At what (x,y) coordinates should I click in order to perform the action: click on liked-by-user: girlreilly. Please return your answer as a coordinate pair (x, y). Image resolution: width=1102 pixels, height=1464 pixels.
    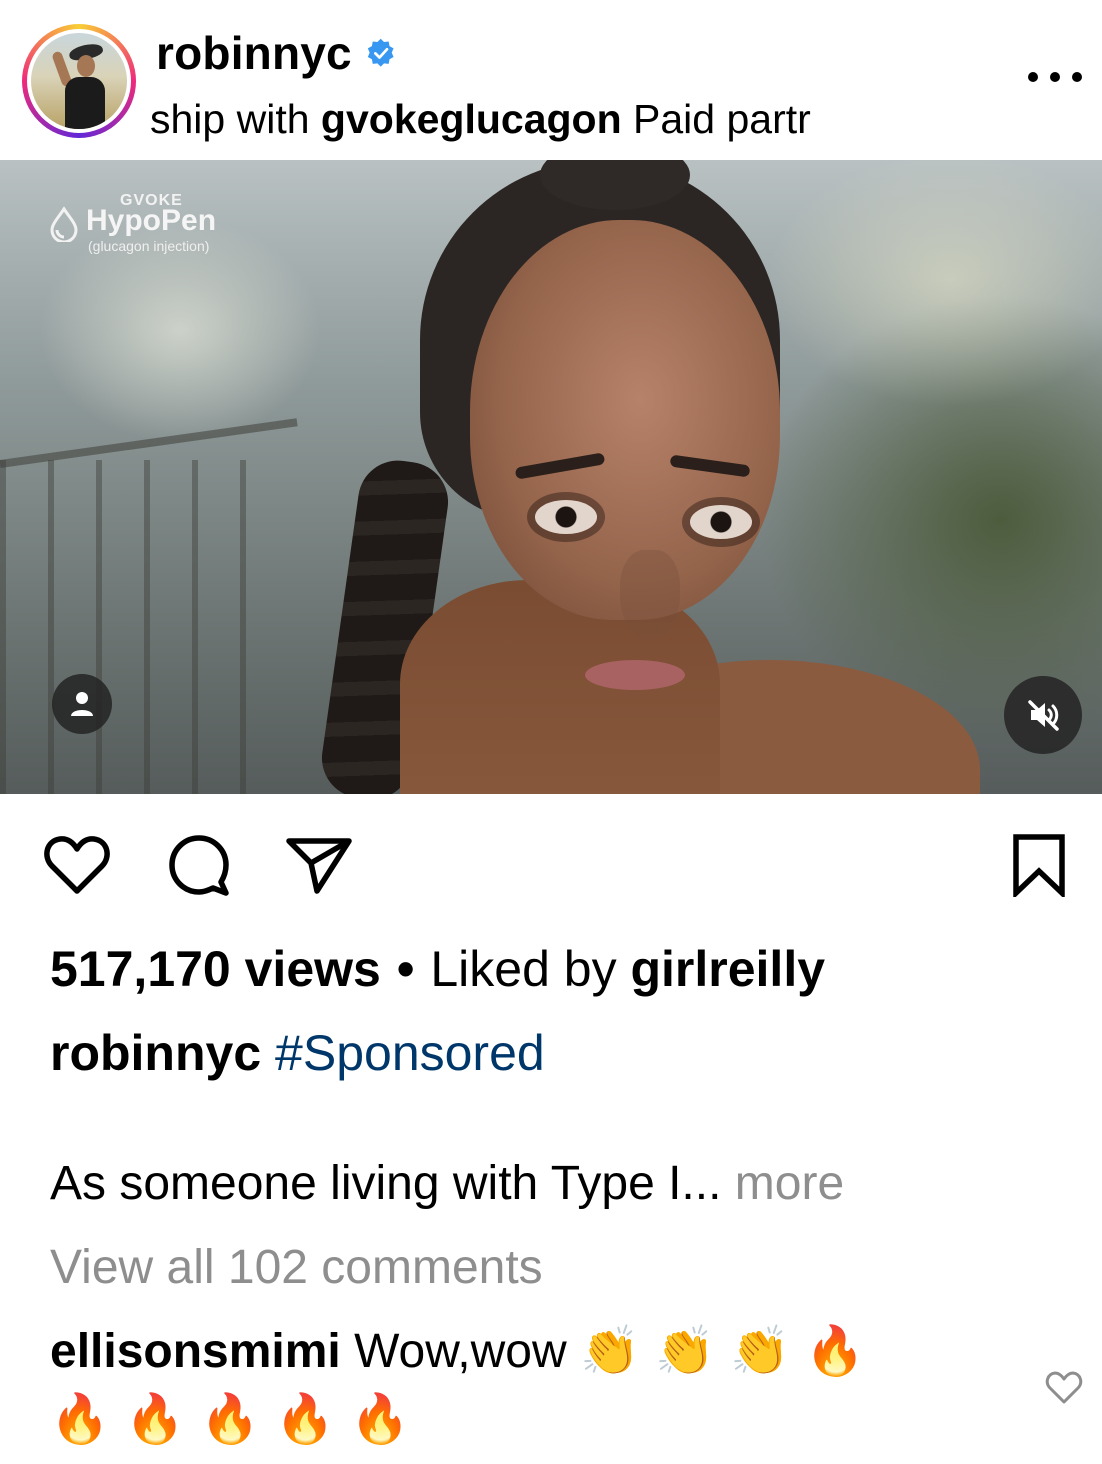
    Looking at the image, I should click on (727, 969).